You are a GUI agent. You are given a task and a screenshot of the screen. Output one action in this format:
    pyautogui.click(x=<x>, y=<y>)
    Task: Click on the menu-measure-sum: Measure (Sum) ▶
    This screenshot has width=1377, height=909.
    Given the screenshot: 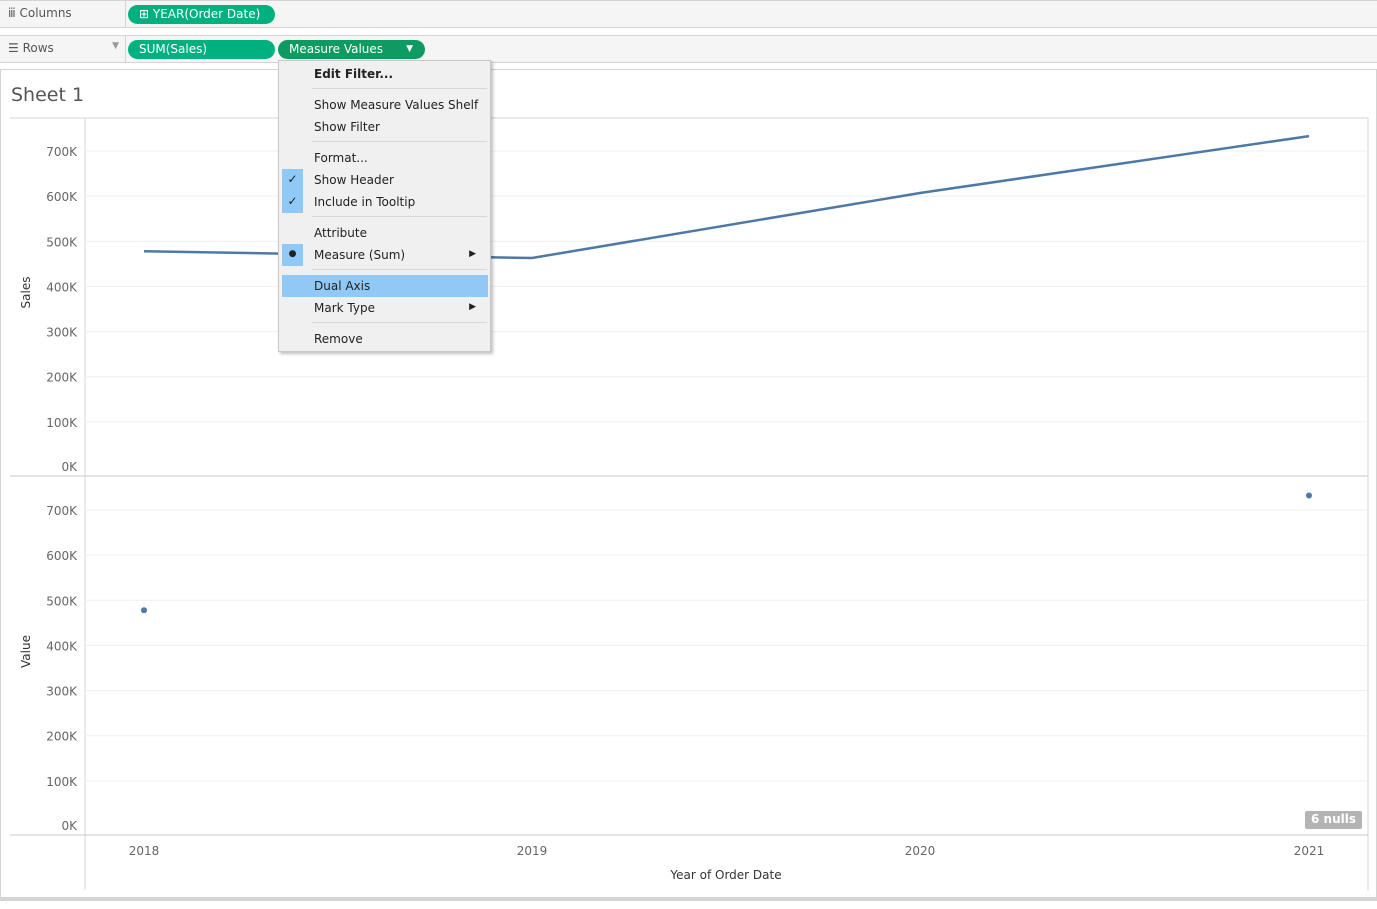 What is the action you would take?
    pyautogui.click(x=385, y=255)
    